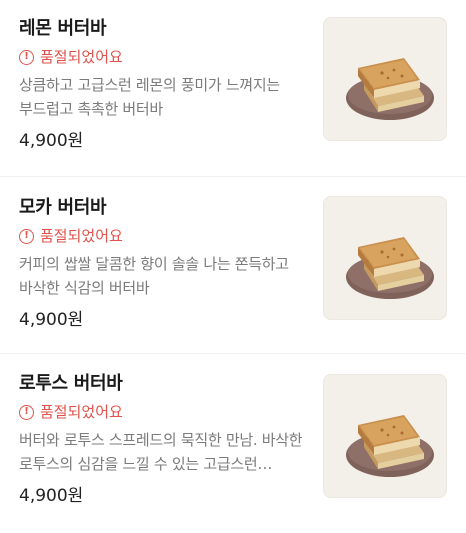 This screenshot has height=533, width=466. What do you see at coordinates (154, 276) in the screenshot?
I see `menu-item-description: 커피의 쌉쌀 달콤한 향이 솔솔 나는 쫀득하고 바삭한 식감의 버터바` at bounding box center [154, 276].